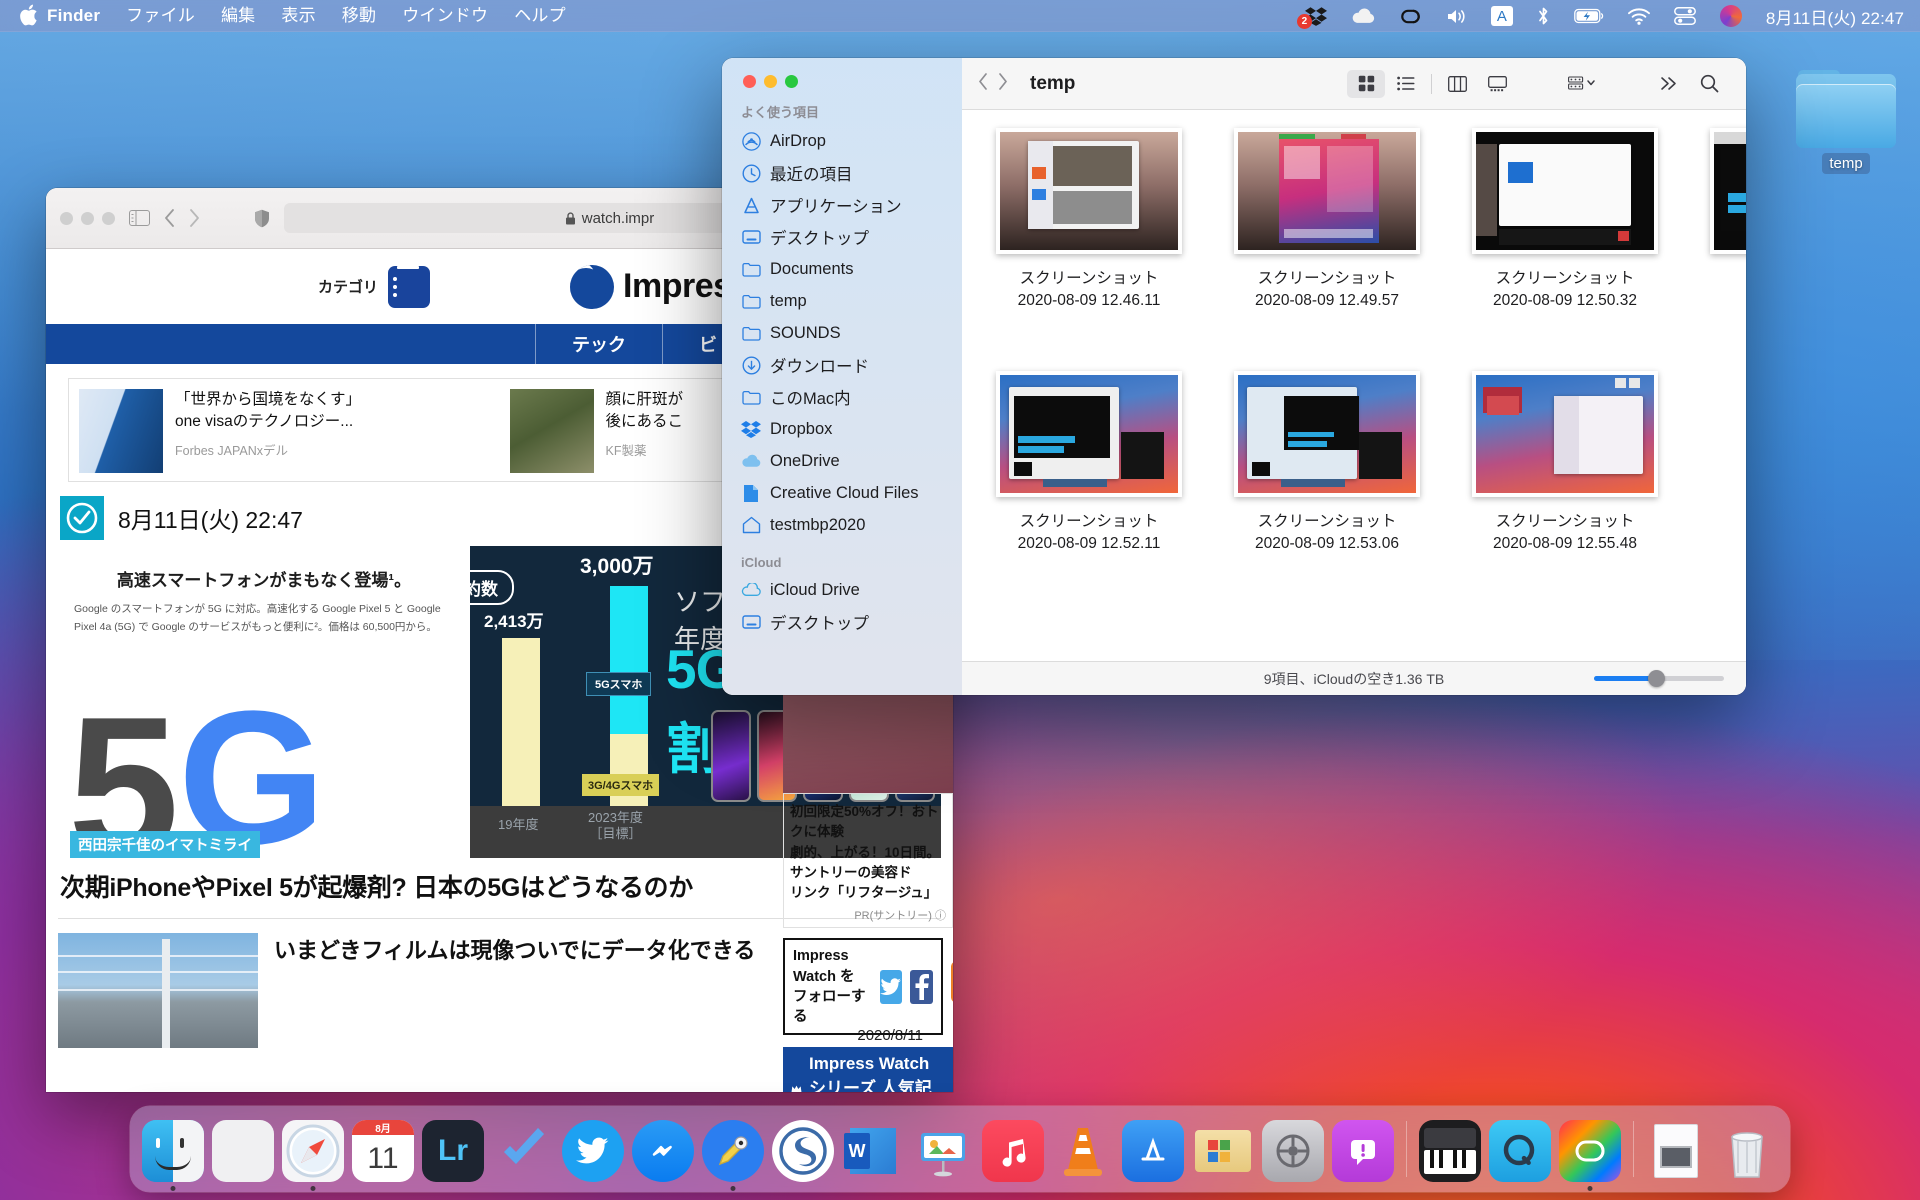  What do you see at coordinates (1456, 16) in the screenshot?
I see `volume-icon` at bounding box center [1456, 16].